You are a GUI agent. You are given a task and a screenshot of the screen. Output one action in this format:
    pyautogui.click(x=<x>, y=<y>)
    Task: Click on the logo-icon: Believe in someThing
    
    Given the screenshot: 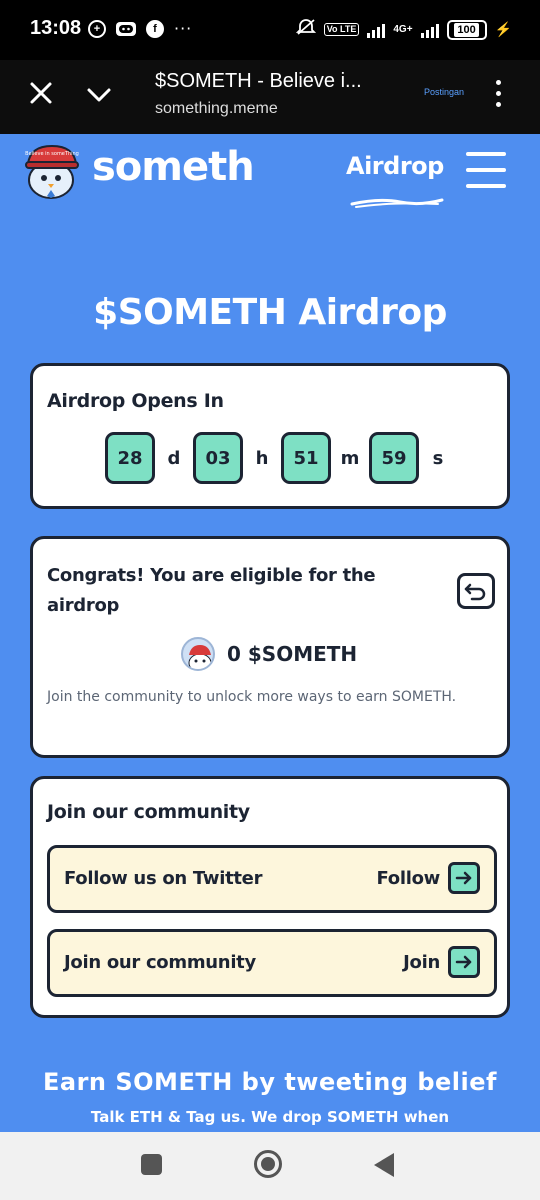 What is the action you would take?
    pyautogui.click(x=51, y=170)
    